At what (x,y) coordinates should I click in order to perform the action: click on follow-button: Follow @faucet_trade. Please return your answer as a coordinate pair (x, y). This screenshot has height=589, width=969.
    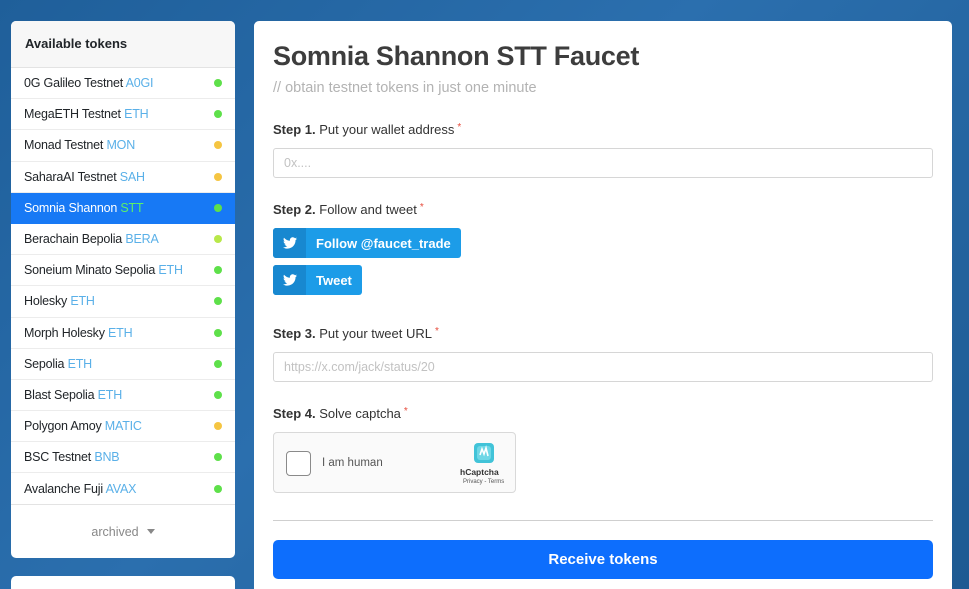
    Looking at the image, I should click on (367, 243).